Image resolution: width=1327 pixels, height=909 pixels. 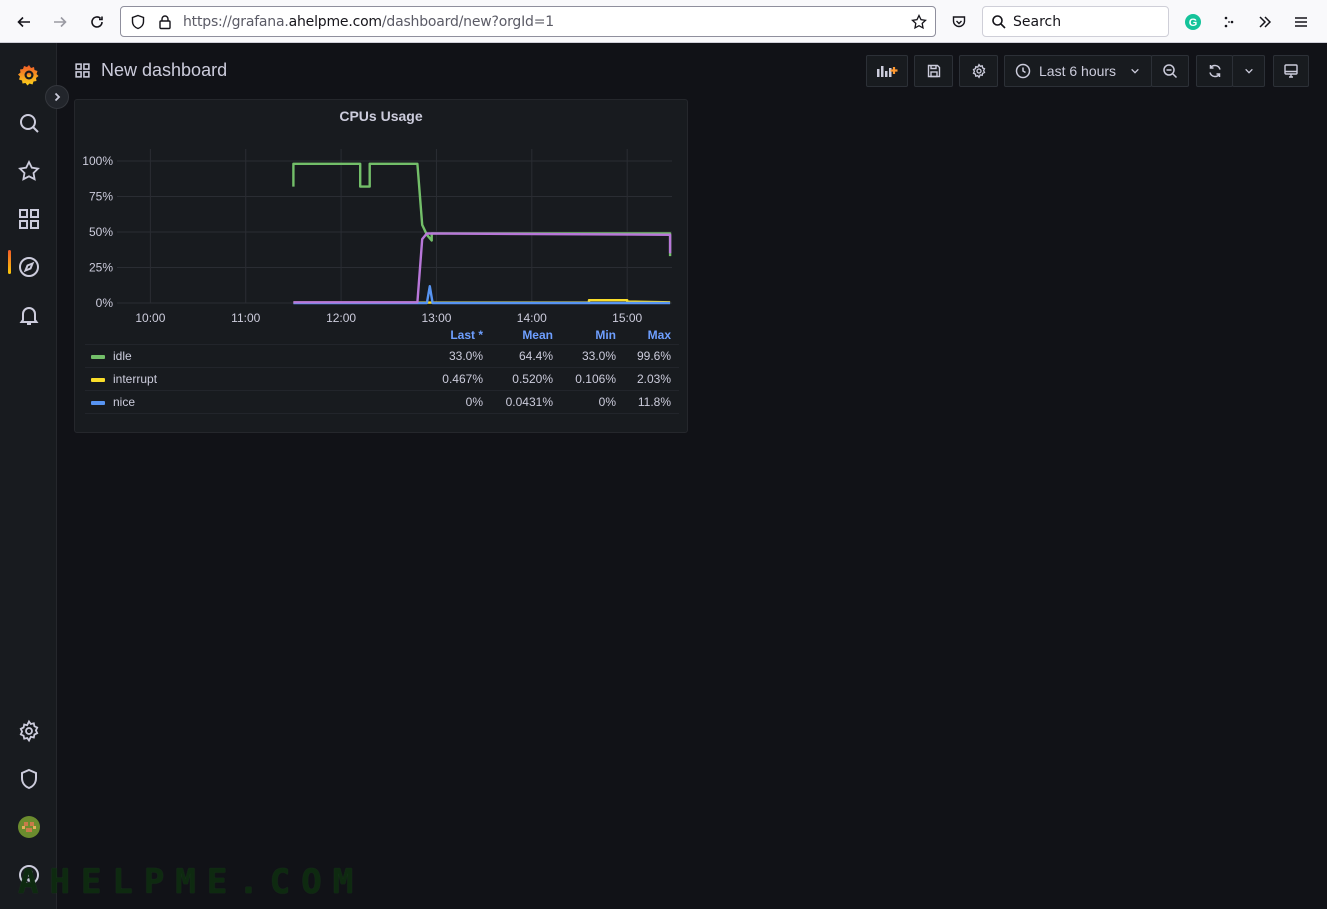 What do you see at coordinates (382, 422) in the screenshot?
I see `legend-row-clipped` at bounding box center [382, 422].